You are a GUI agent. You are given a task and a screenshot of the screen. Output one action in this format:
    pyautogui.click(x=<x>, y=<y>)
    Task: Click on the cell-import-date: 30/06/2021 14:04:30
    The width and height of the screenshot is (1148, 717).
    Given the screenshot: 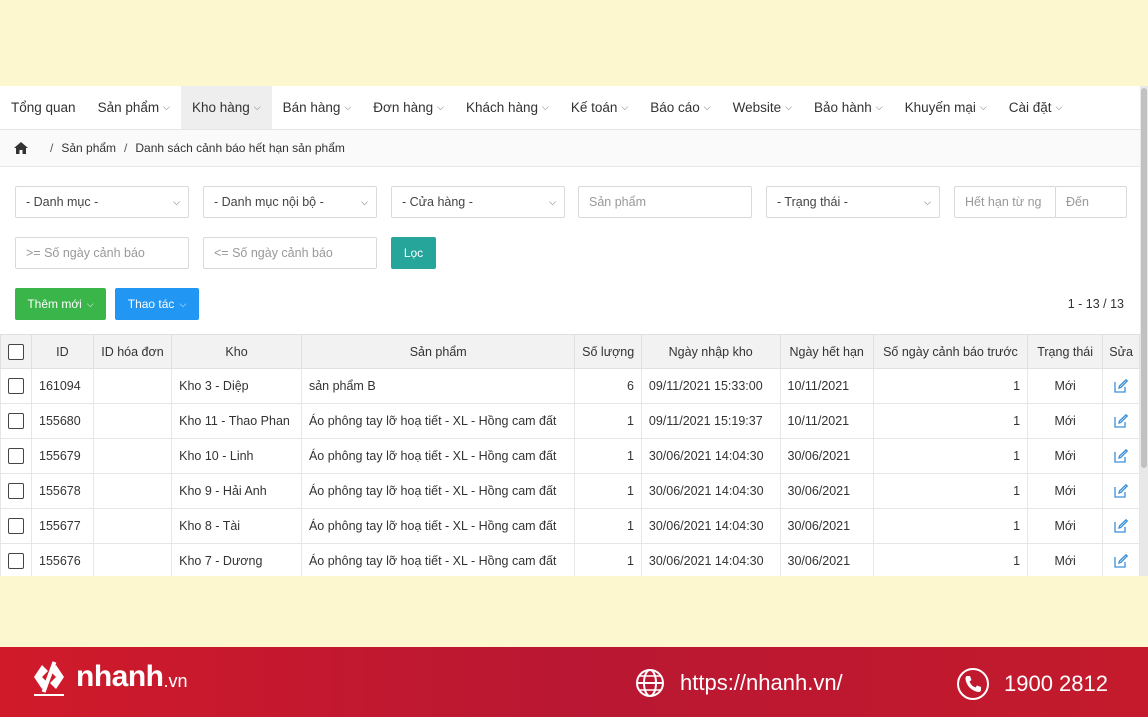 What is the action you would take?
    pyautogui.click(x=710, y=491)
    